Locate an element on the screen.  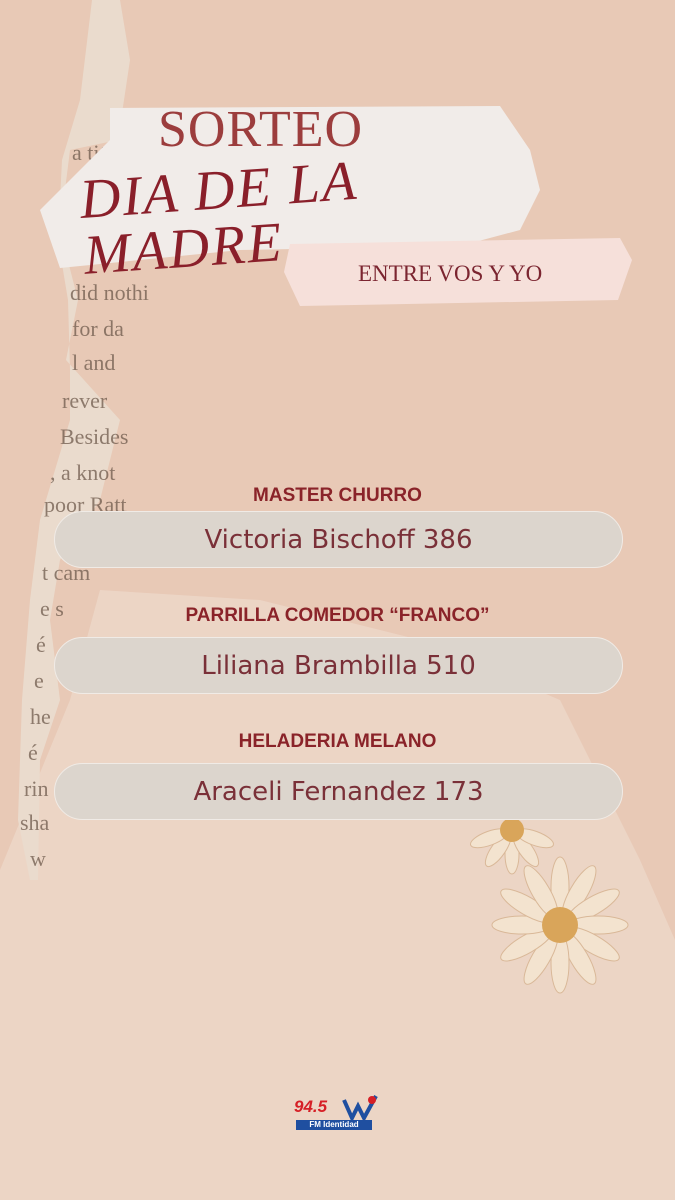
svg-text: , a knot is located at coordinates (82, 472).